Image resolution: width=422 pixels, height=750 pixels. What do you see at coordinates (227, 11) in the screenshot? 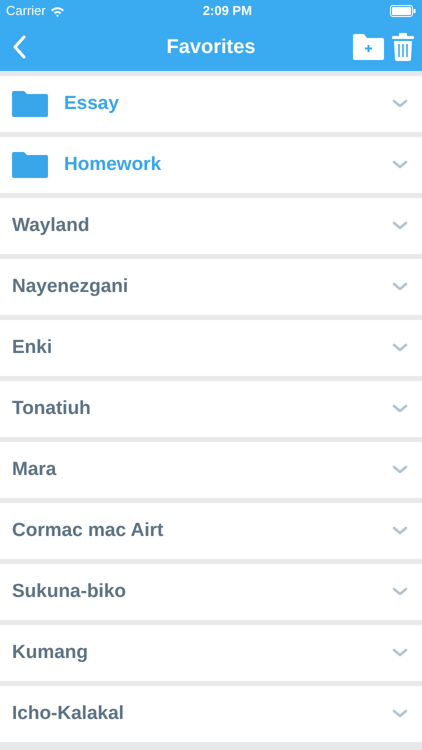
I see `clock-text: 2:09 PM` at bounding box center [227, 11].